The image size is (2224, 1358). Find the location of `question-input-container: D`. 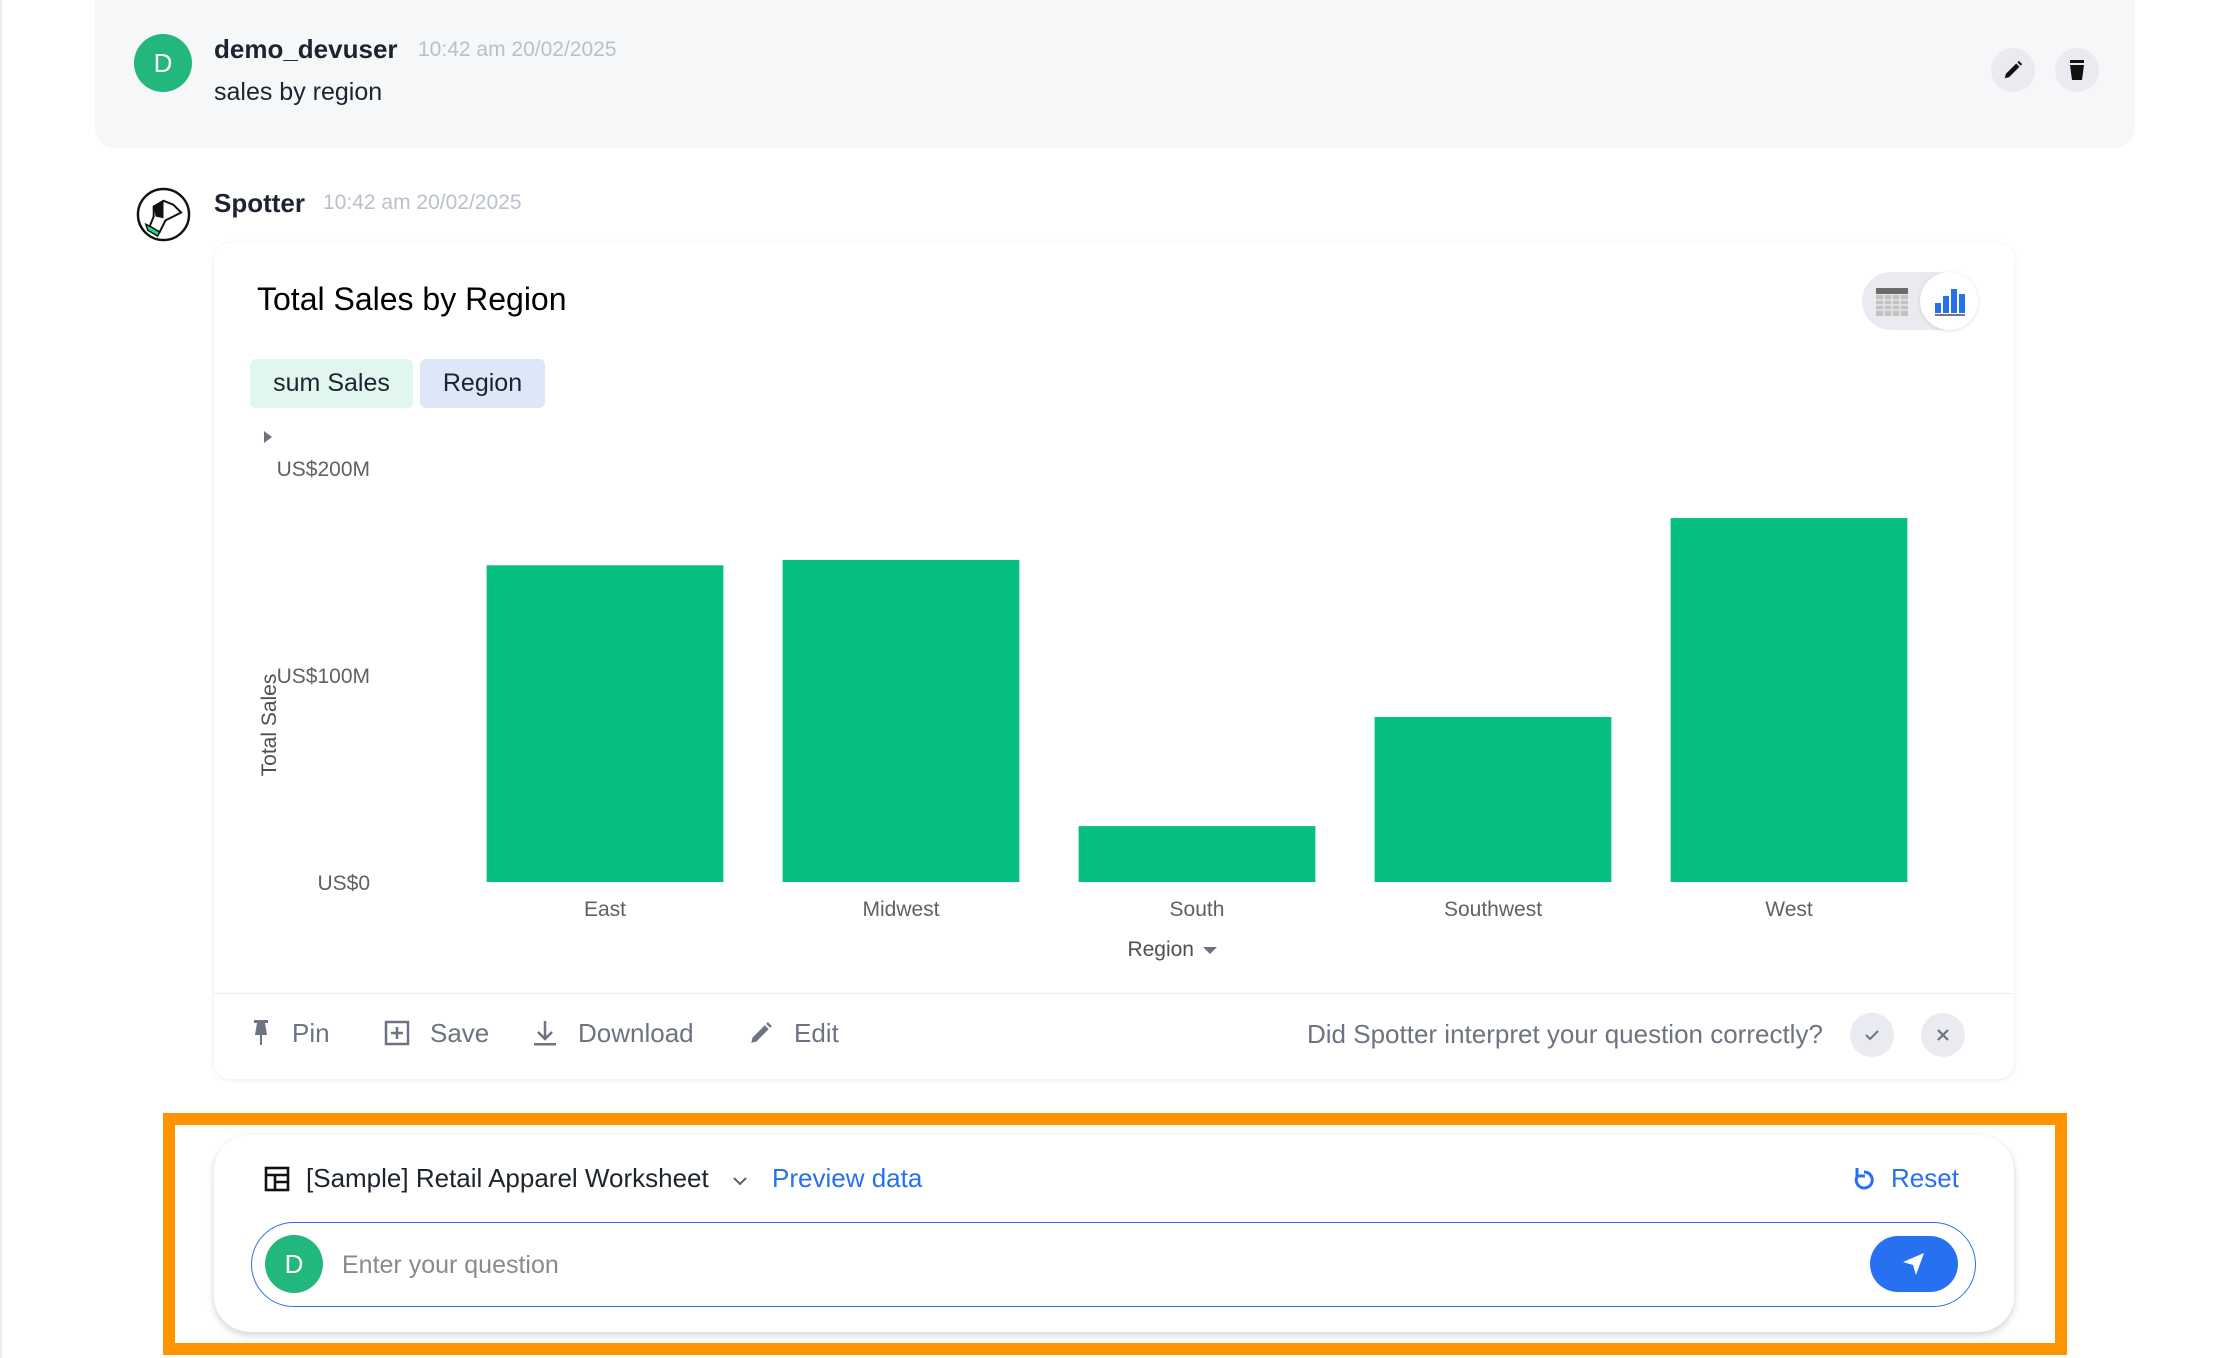

question-input-container: D is located at coordinates (1113, 1264).